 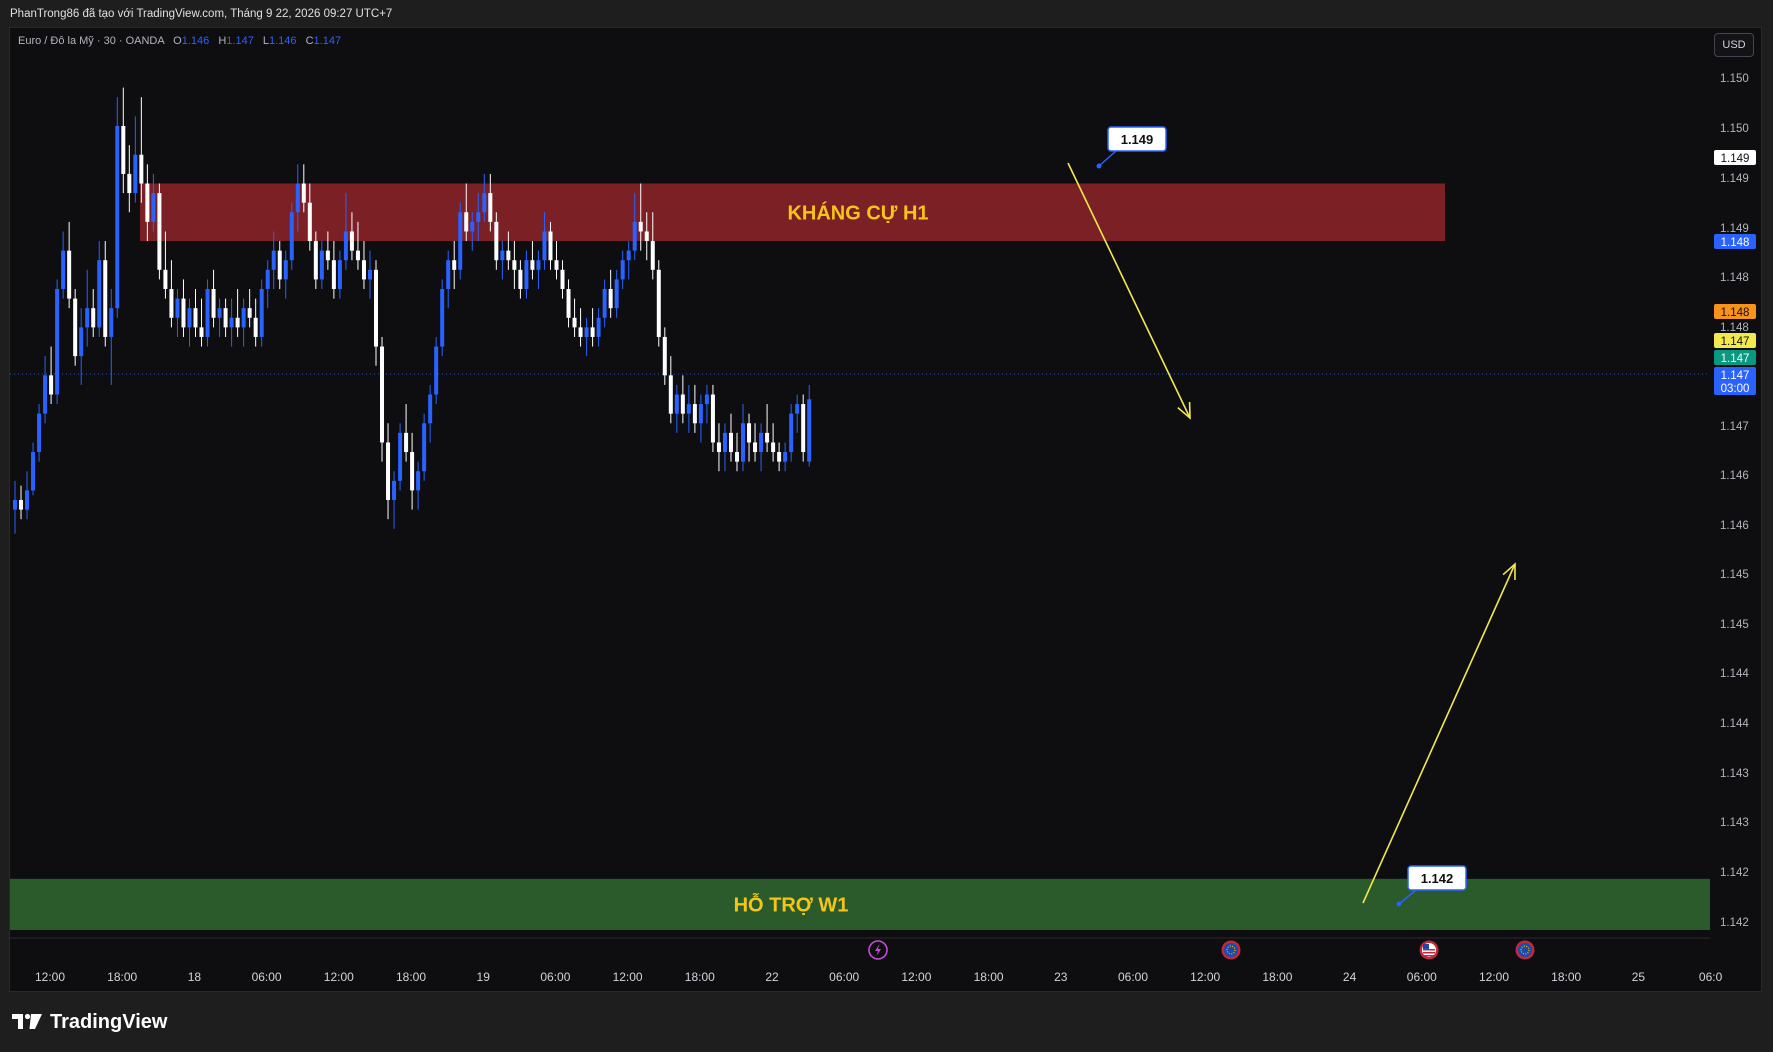 I want to click on bullish-arrow, so click(x=1439, y=733).